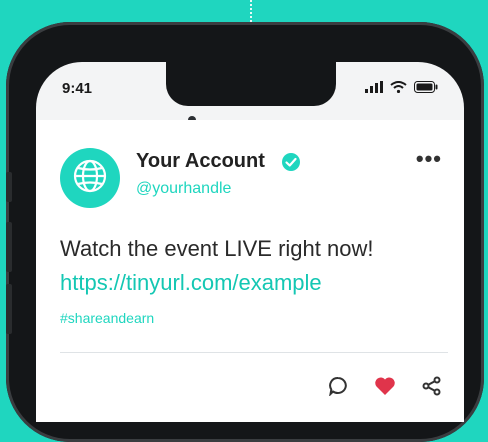  I want to click on globe-icon, so click(90, 178).